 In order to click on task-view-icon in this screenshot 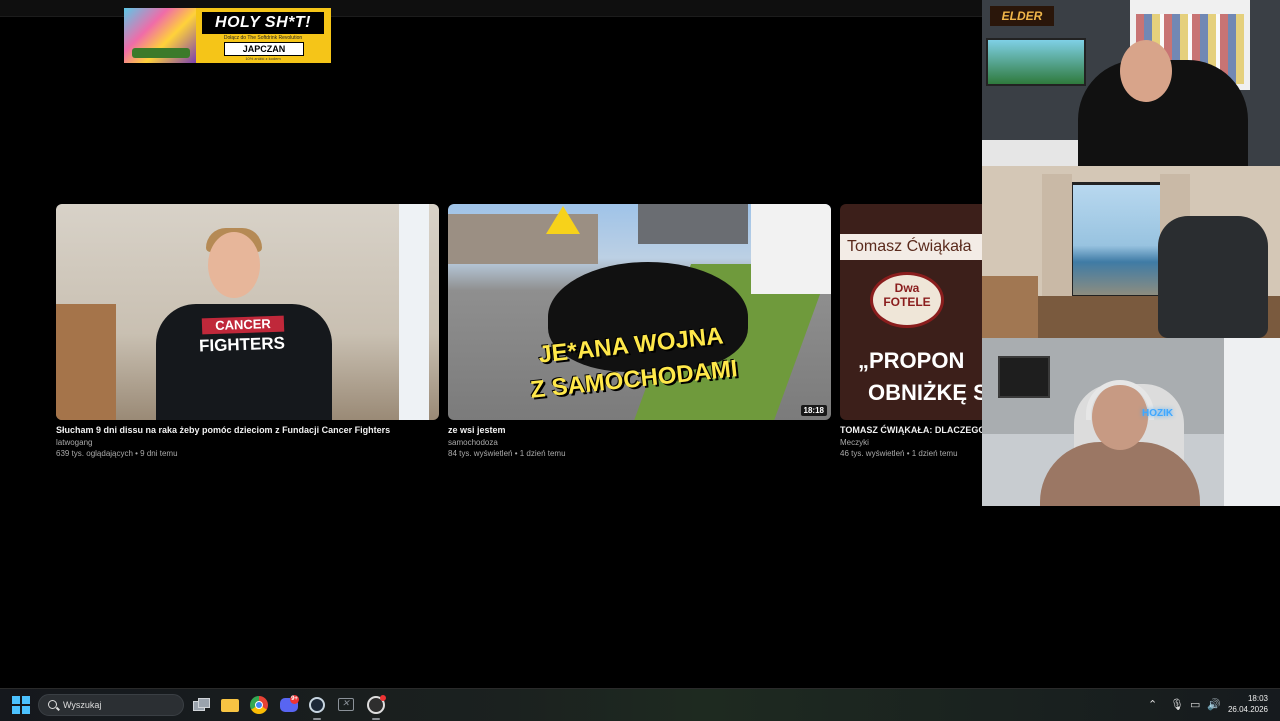, I will do `click(201, 705)`.